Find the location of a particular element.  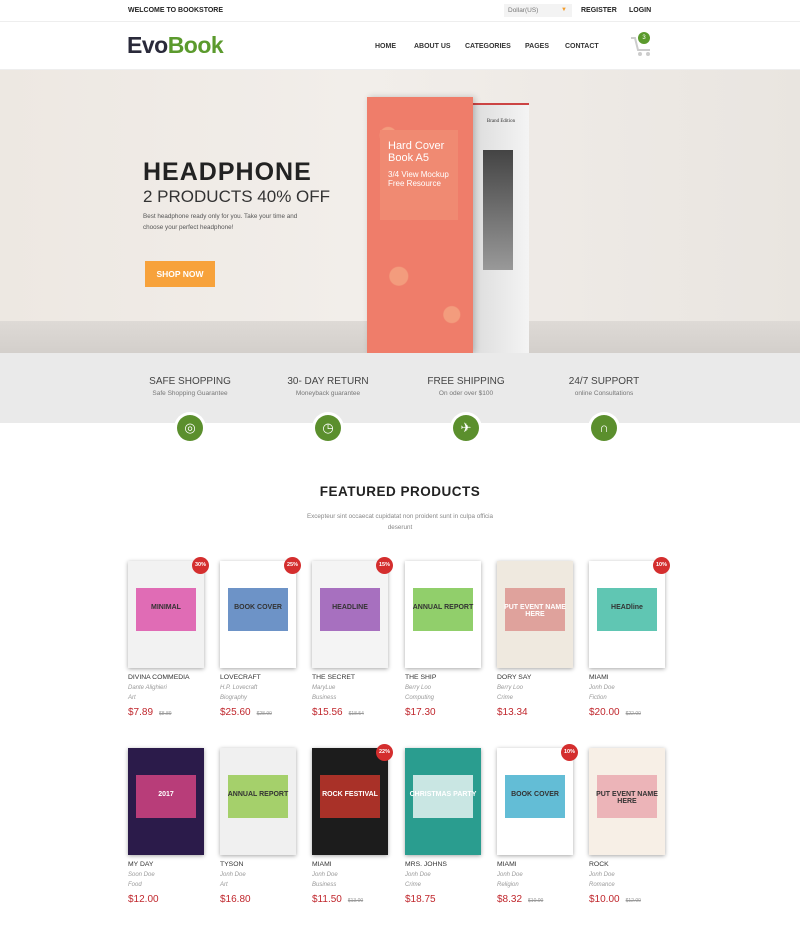

old-price: $13.00 is located at coordinates (355, 901).